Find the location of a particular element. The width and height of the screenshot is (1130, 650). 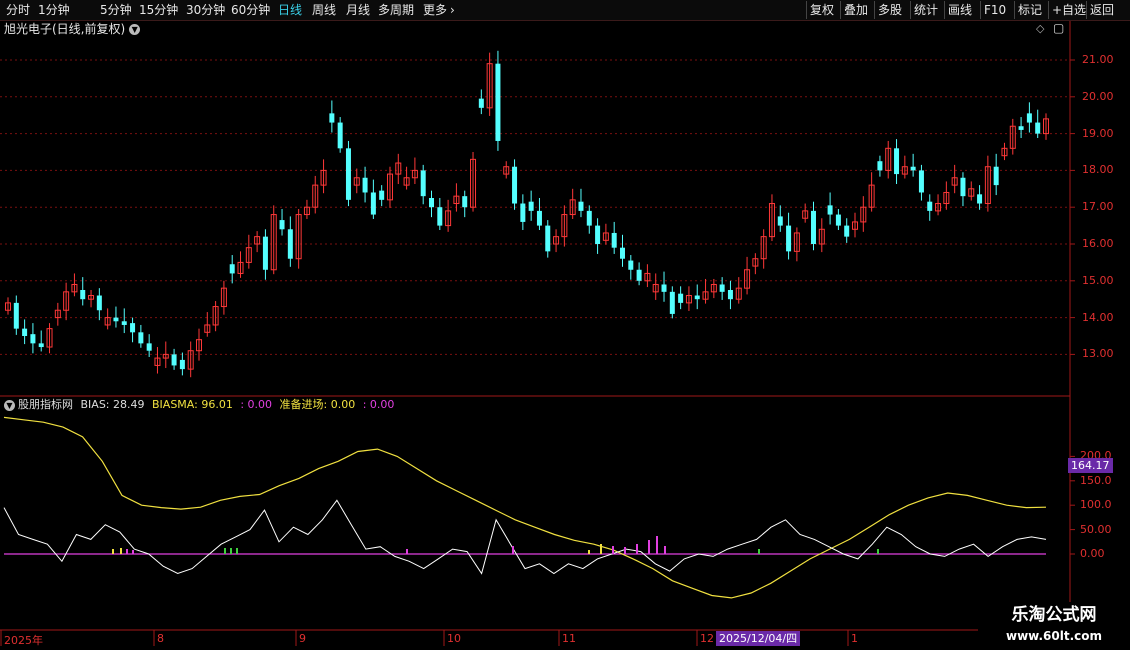

date-tick-label: 9 is located at coordinates (302, 638).